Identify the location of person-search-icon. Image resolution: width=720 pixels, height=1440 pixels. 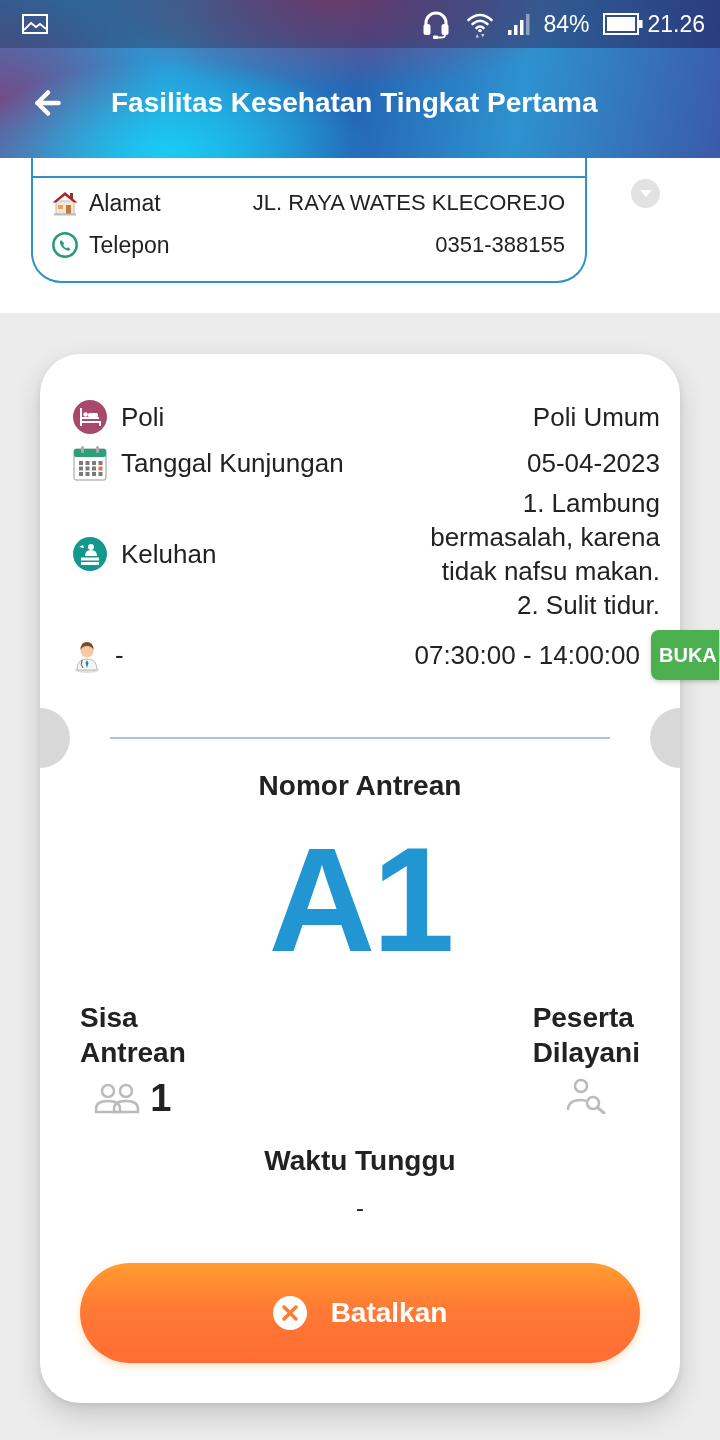
(586, 1096).